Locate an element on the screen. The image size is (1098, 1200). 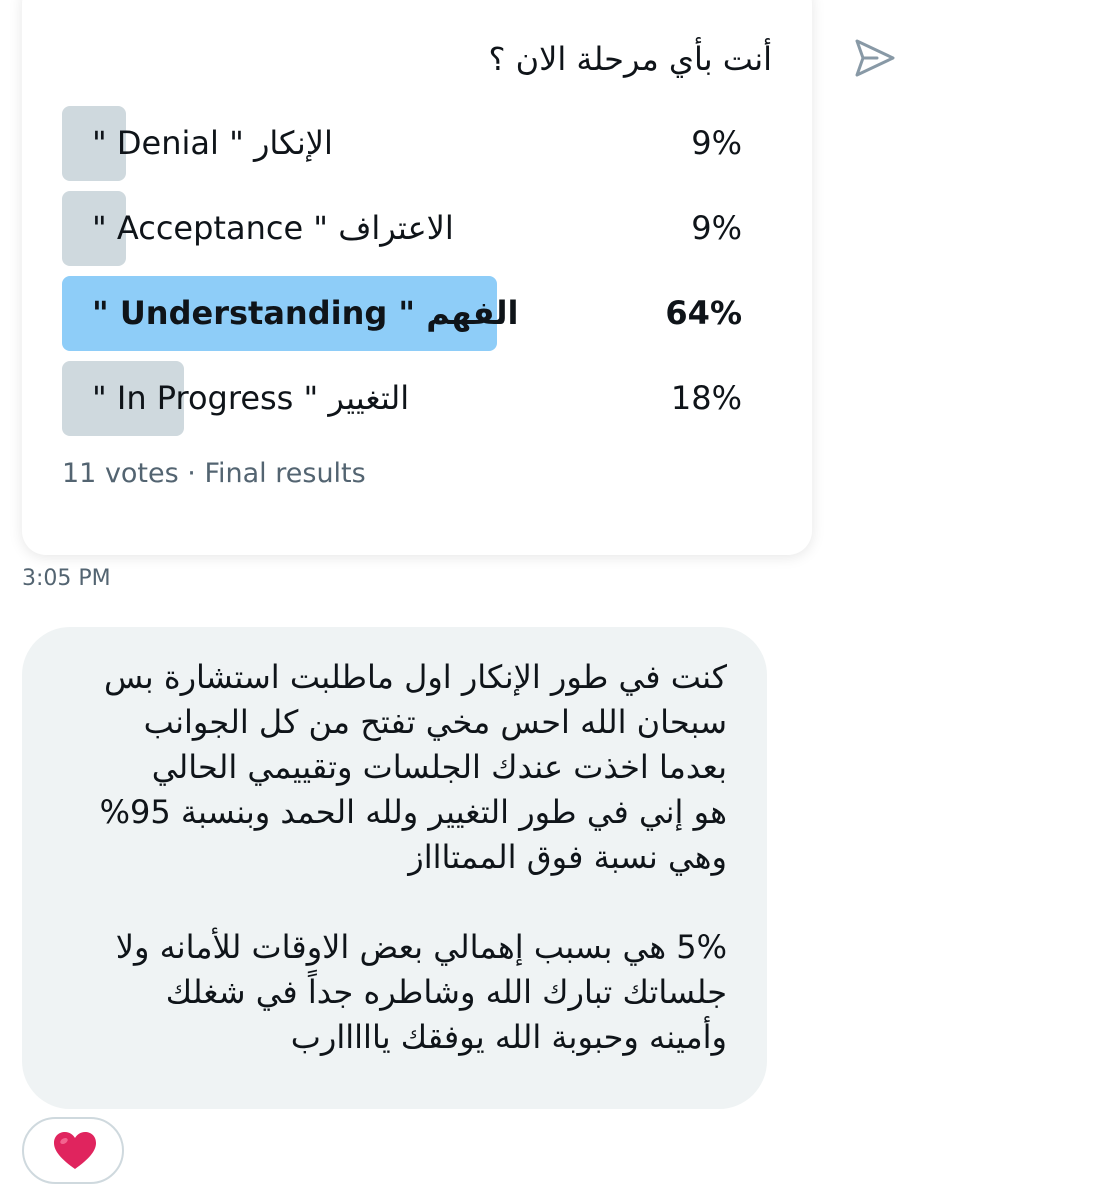
poll-option-understanding: الفهم " Understanding " 64% is located at coordinates (402, 313).